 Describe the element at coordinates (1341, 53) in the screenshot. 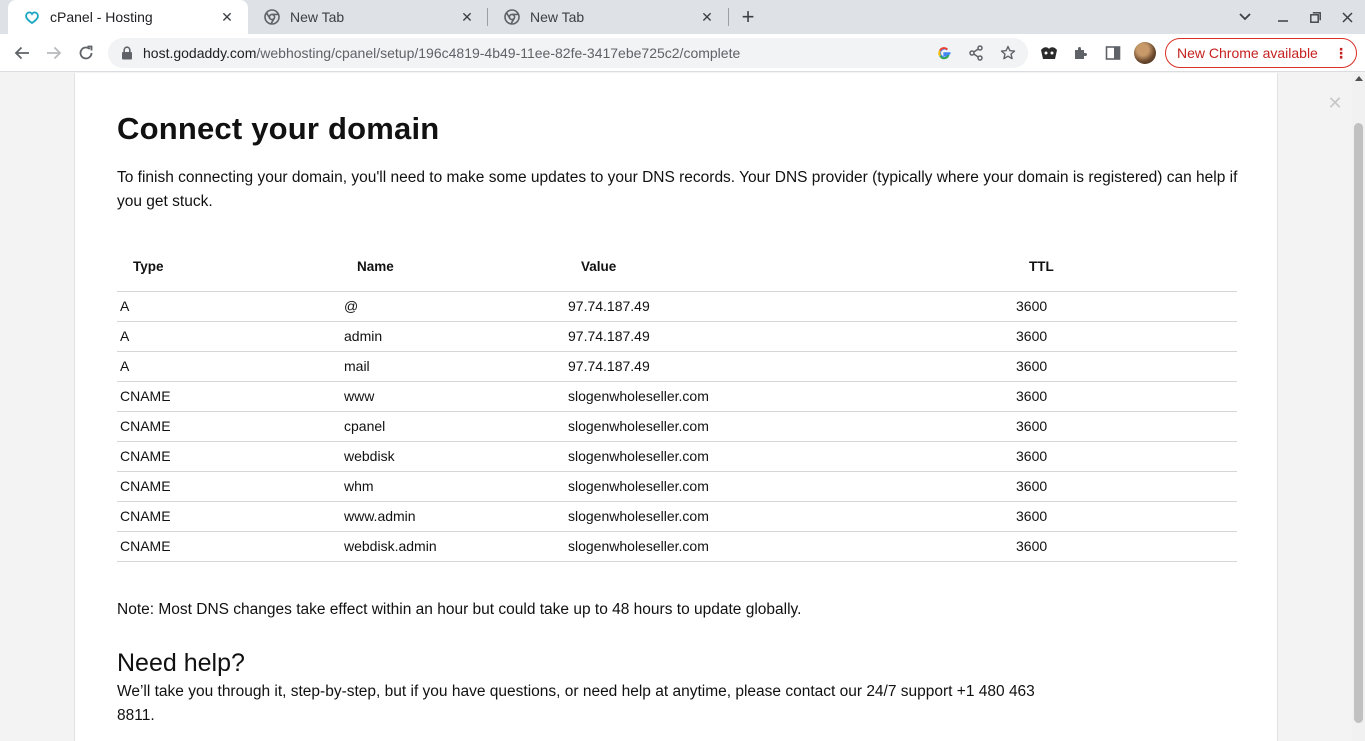

I see `more-menu-icon: ⋮` at that location.